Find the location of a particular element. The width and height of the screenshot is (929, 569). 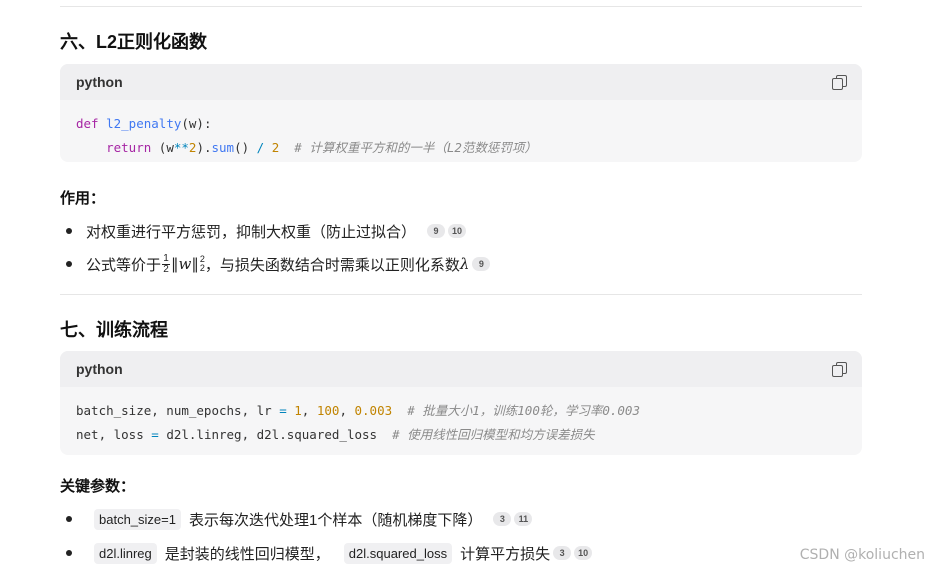

list-item-text: 表示每次迭代处理1个样本（随机梯度下降） is located at coordinates (335, 520).